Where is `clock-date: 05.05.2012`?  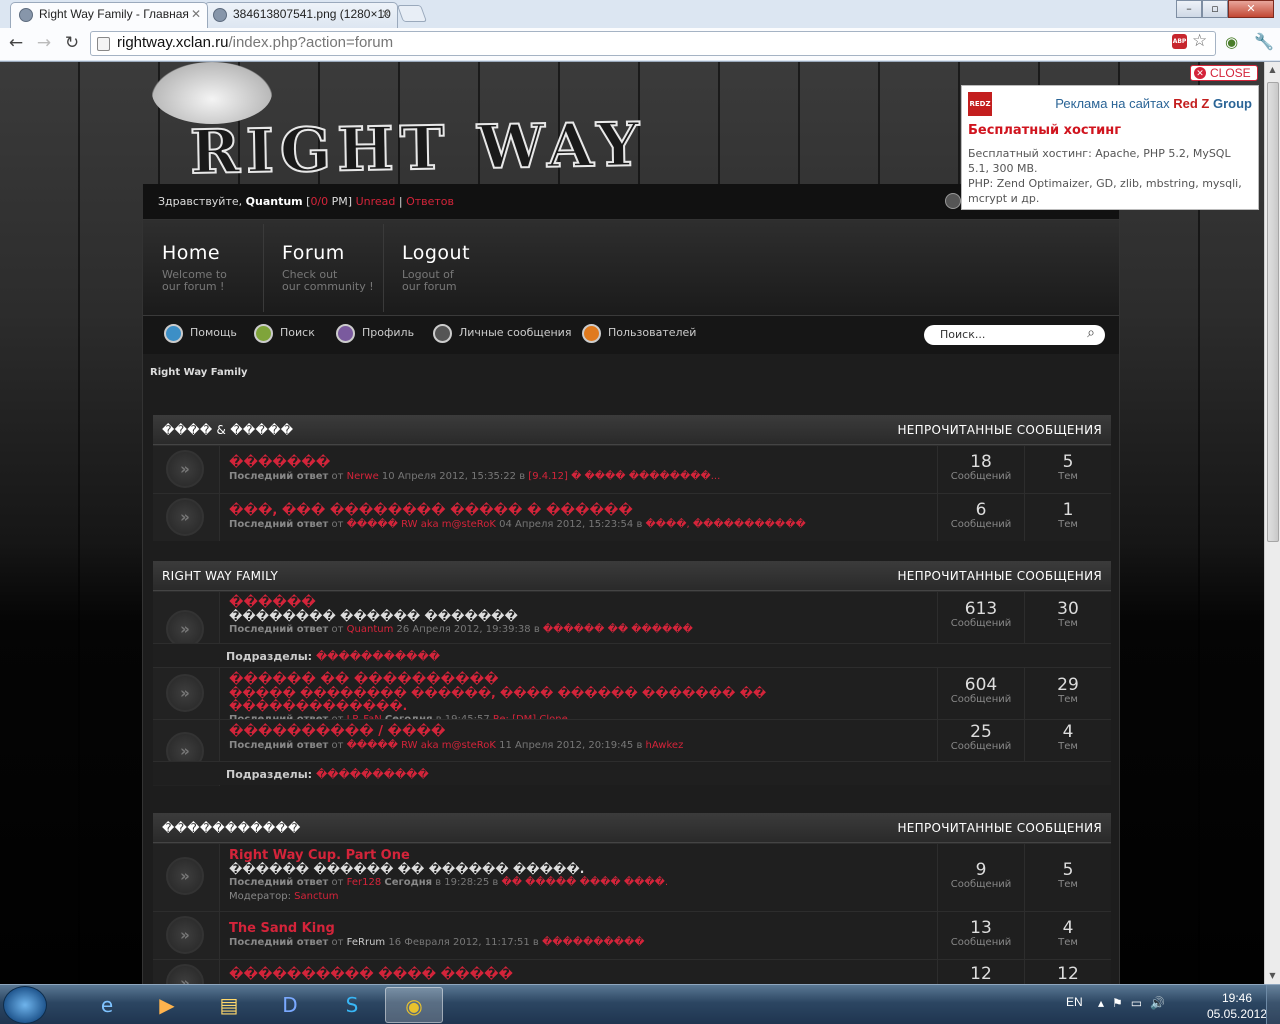 clock-date: 05.05.2012 is located at coordinates (1237, 1014).